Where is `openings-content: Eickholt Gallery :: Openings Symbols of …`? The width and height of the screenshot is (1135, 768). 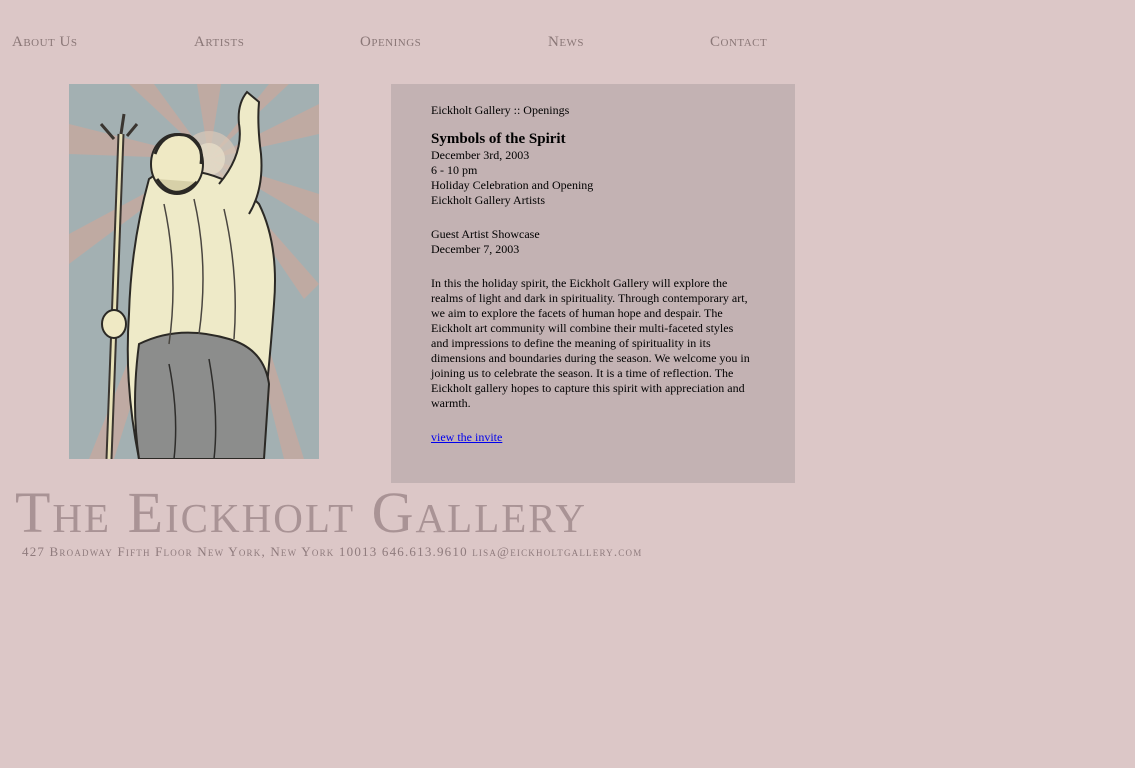 openings-content: Eickholt Gallery :: Openings Symbols of … is located at coordinates (596, 274).